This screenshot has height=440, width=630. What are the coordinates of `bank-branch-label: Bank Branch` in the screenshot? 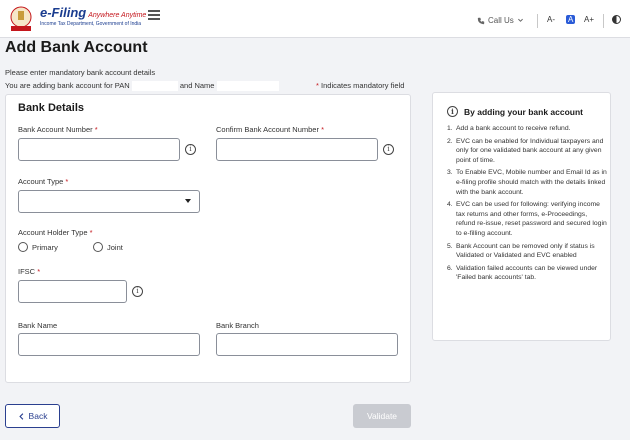 It's located at (237, 325).